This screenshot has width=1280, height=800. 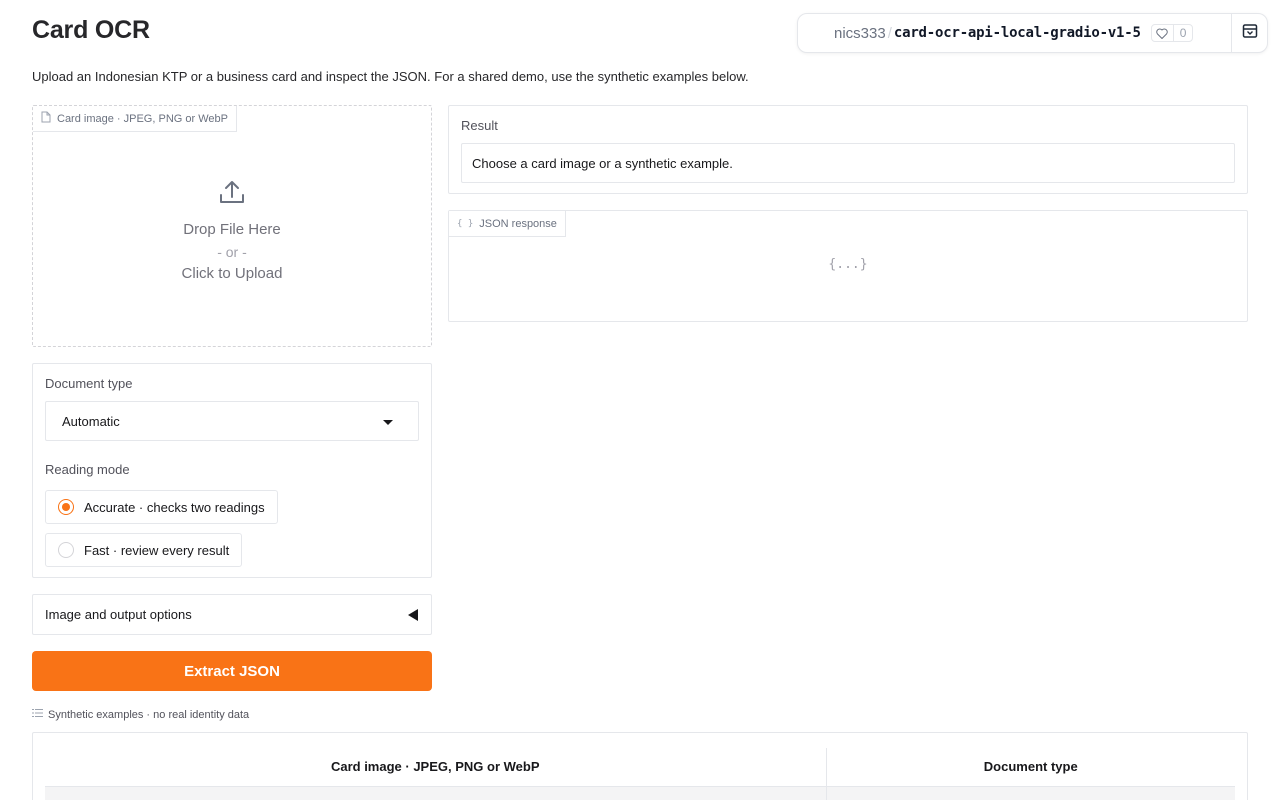 I want to click on page-title: Card OCR, so click(x=91, y=30).